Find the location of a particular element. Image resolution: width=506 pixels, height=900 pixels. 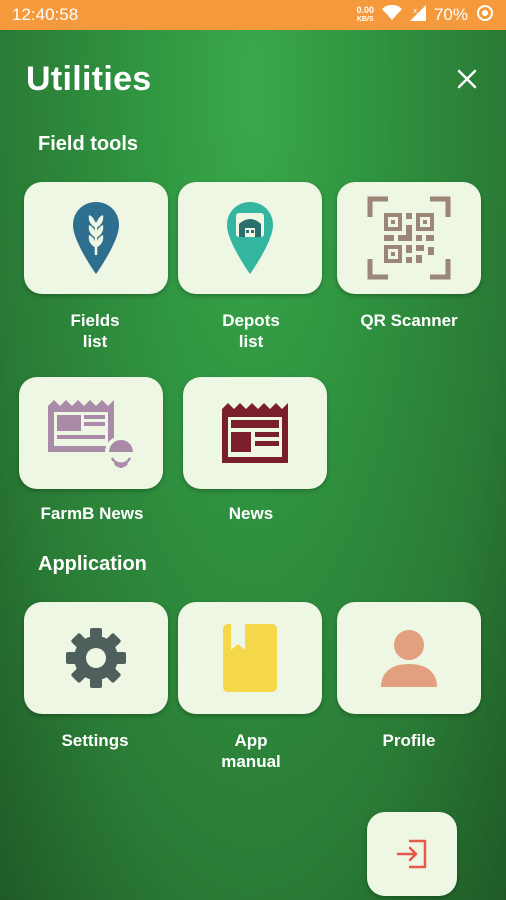

farmb-news-label: FarmB News is located at coordinates (92, 513).